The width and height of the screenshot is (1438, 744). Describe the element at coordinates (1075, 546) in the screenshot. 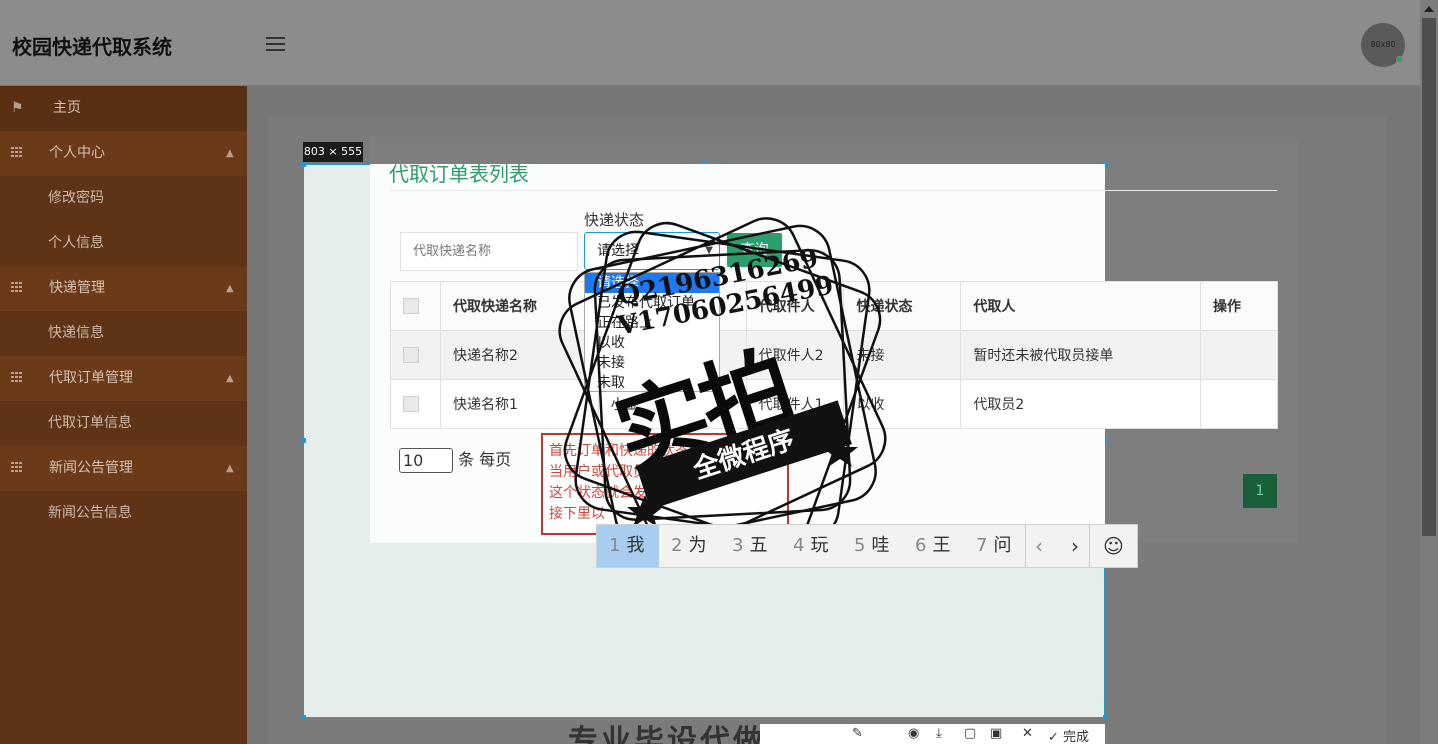

I see `ime-next-page-icon: ›` at that location.